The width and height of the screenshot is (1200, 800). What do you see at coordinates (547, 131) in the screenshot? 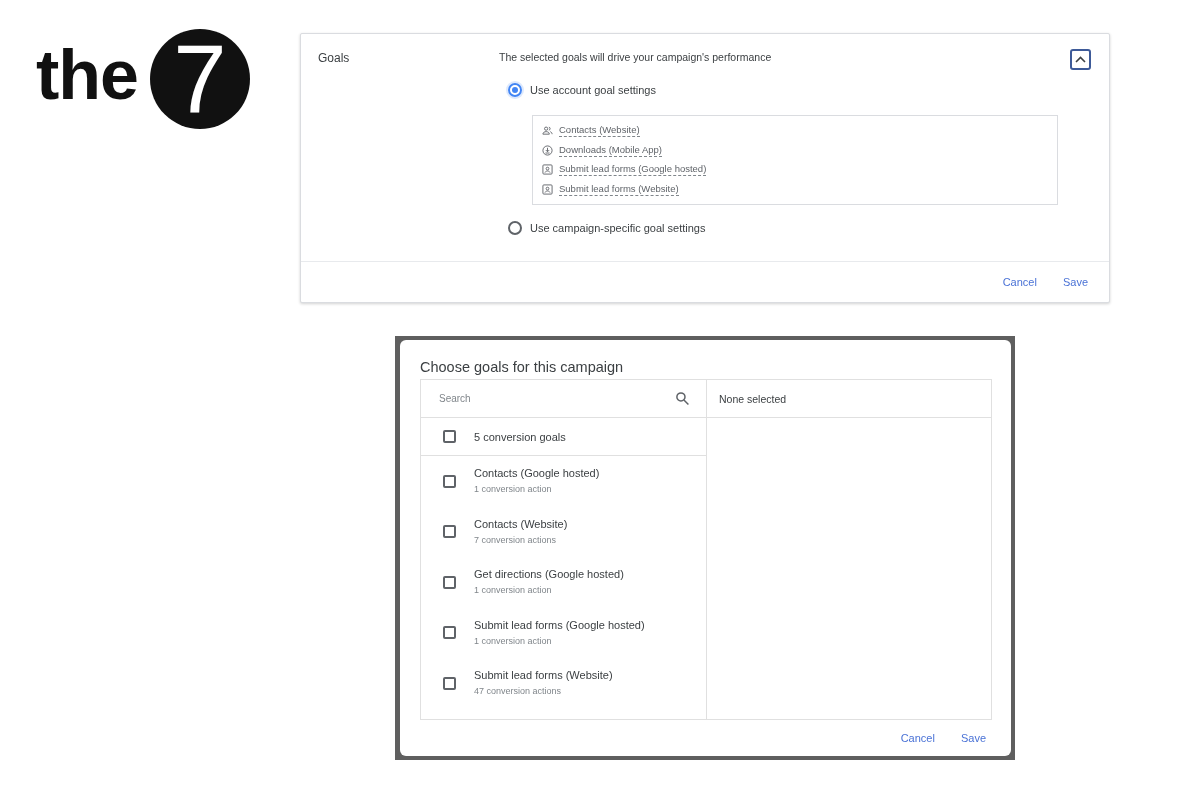
I see `people-icon` at bounding box center [547, 131].